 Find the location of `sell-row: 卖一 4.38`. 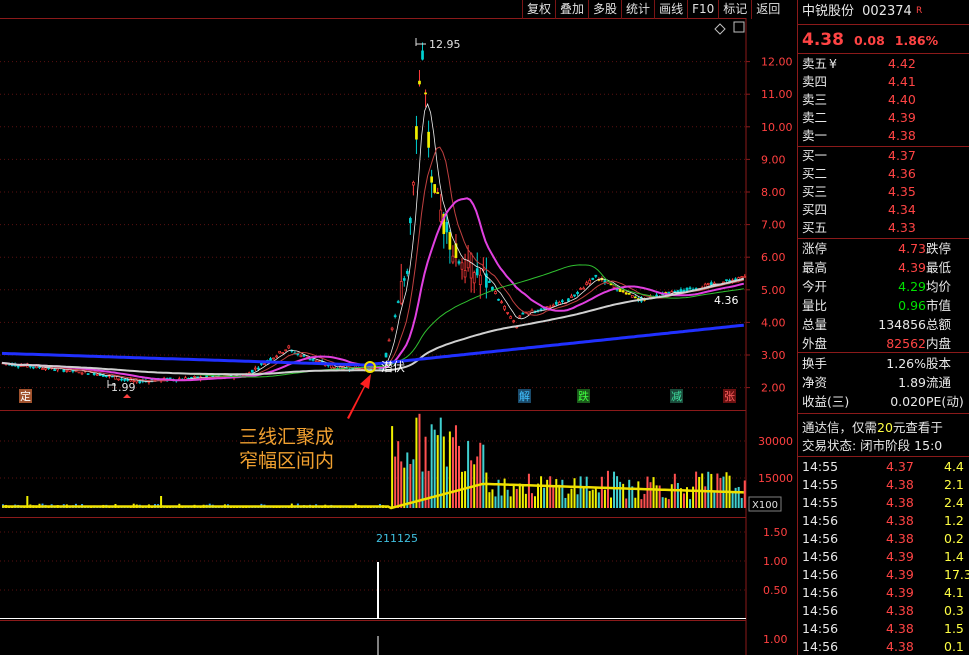

sell-row: 卖一 4.38 is located at coordinates (859, 135).